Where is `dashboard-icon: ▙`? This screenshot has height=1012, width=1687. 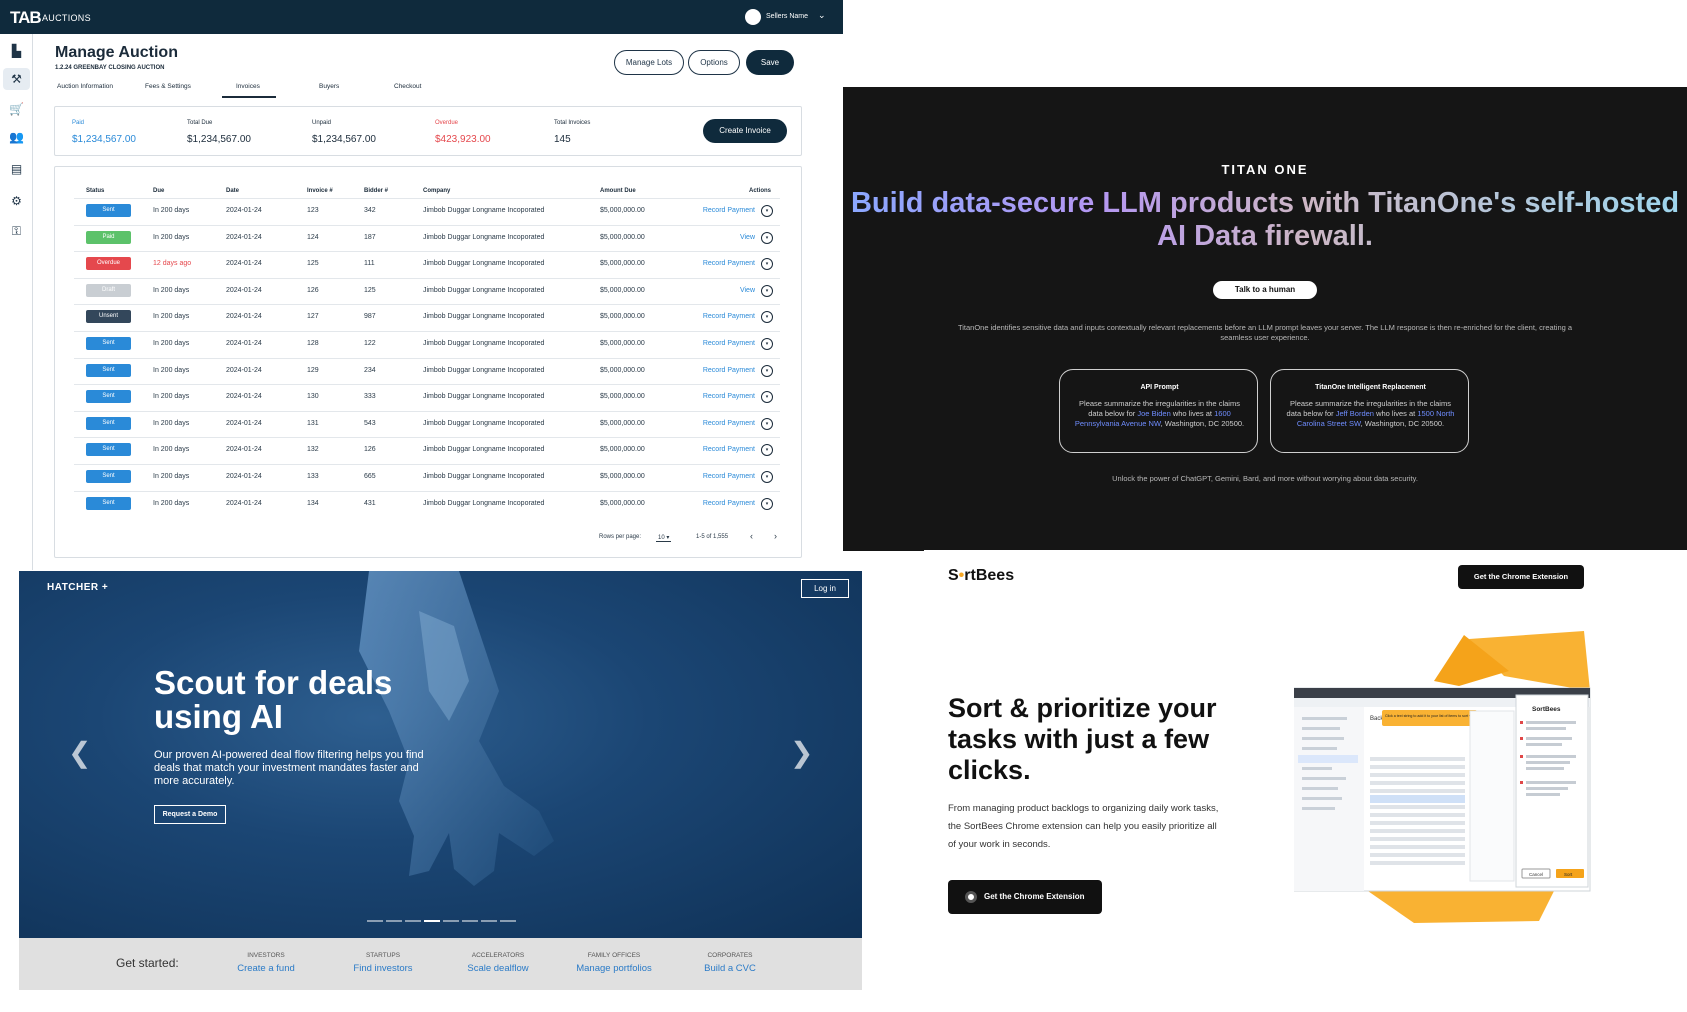 dashboard-icon: ▙ is located at coordinates (16, 51).